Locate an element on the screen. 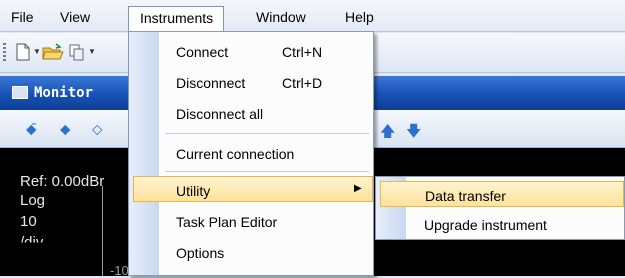  submenu-arrow-icon: ▶ is located at coordinates (358, 188).